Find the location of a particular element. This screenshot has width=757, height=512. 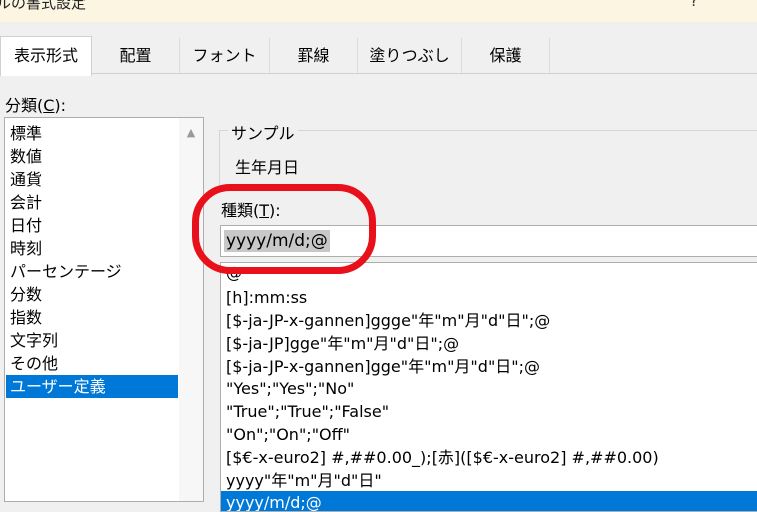

category-item-percentage: パーセンテージ is located at coordinates (92, 271).